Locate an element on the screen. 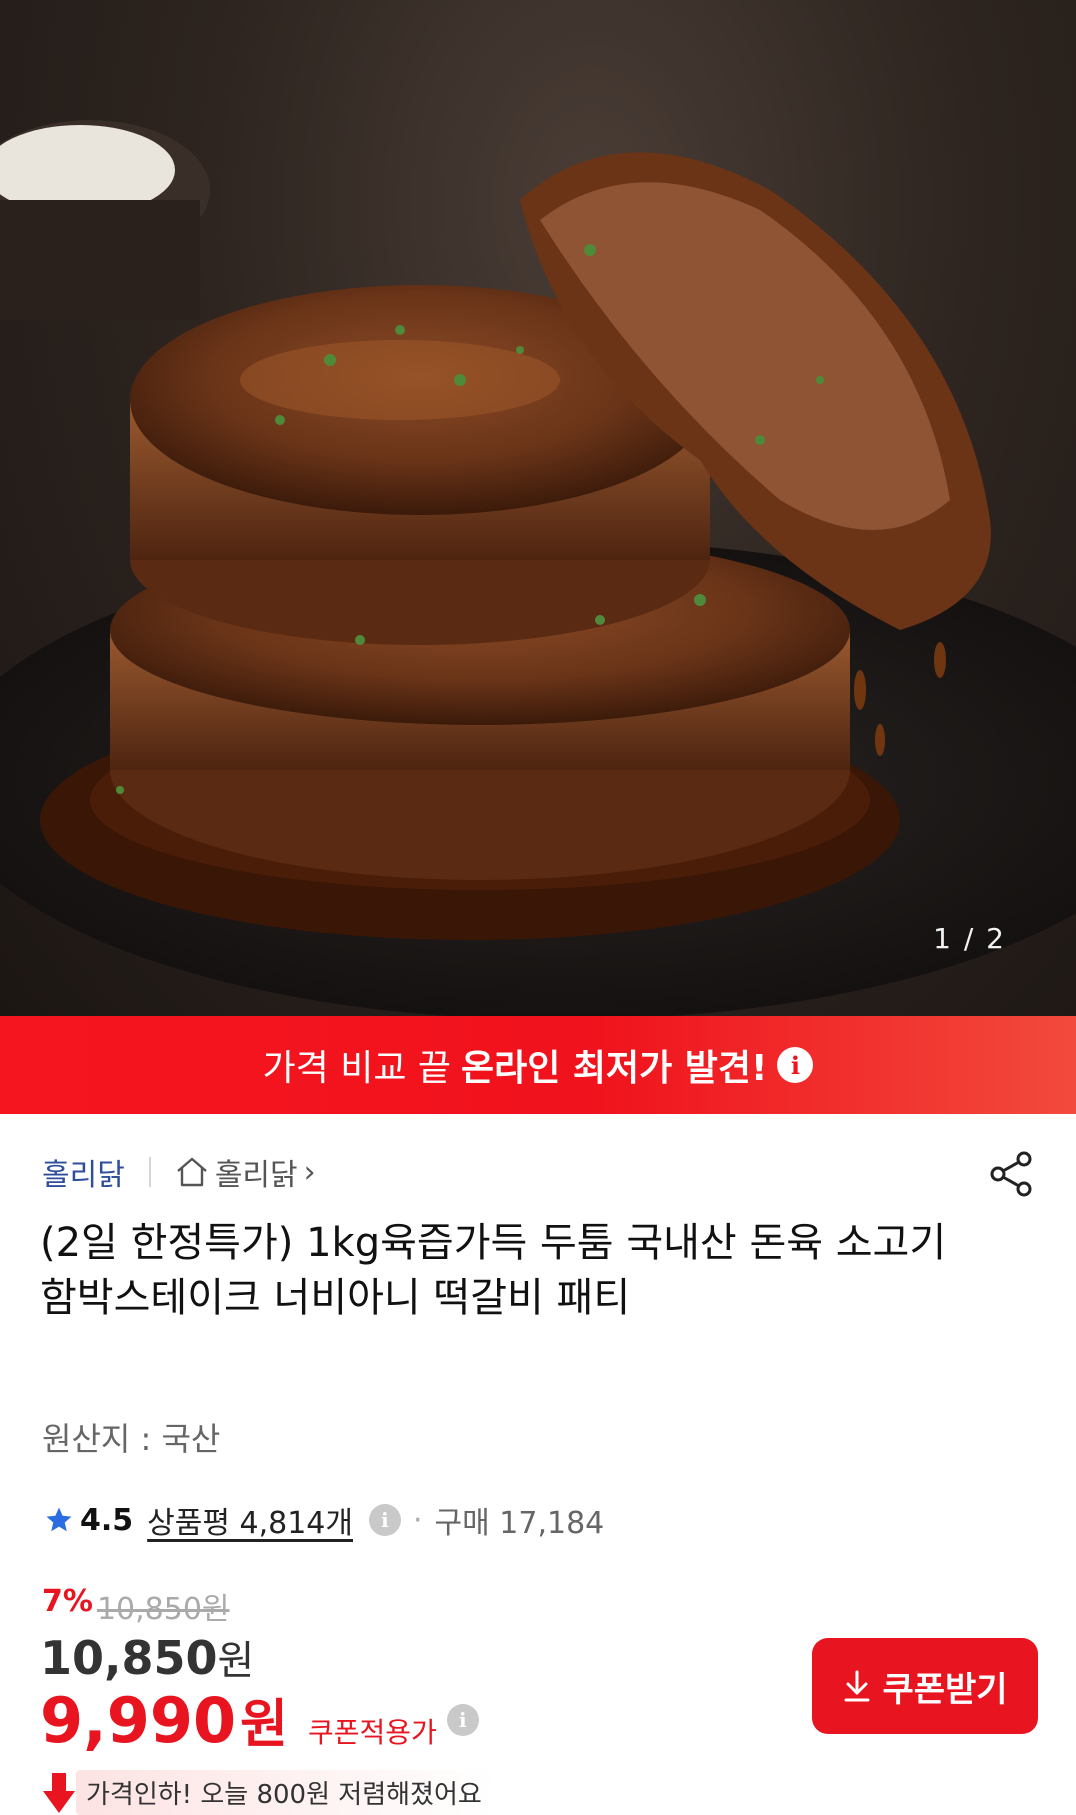  discount-row: 7% 10,850원 is located at coordinates (136, 1606).